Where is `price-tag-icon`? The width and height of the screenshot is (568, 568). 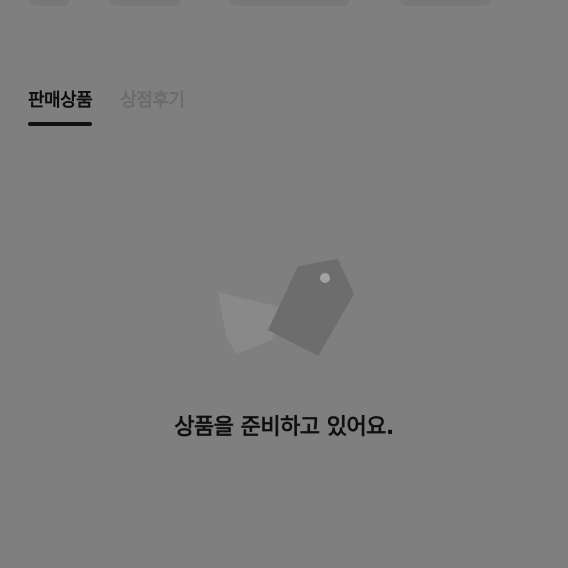
price-tag-icon is located at coordinates (286, 307).